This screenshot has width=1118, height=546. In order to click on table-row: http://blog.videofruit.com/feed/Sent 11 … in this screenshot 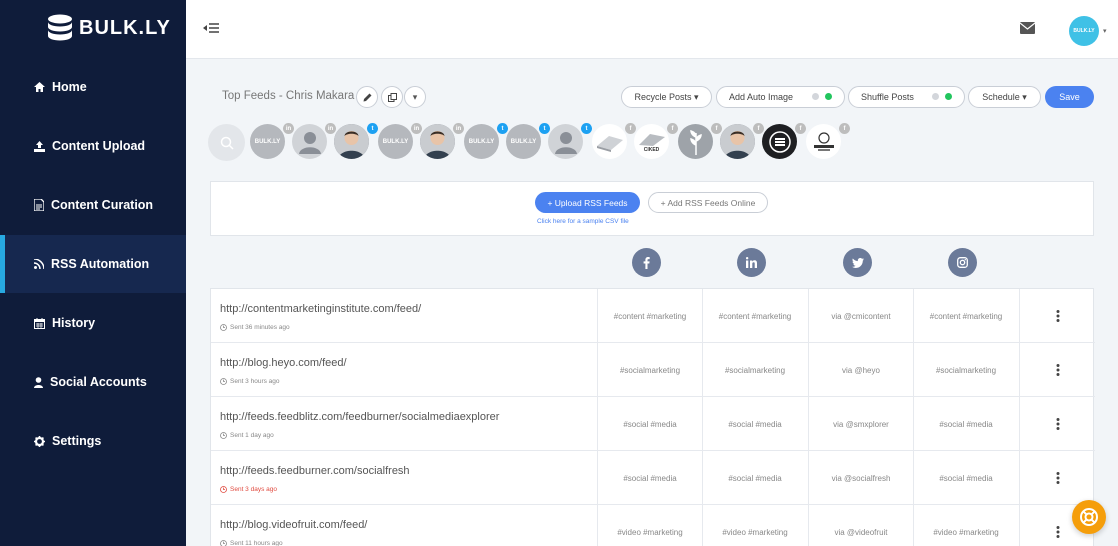, I will do `click(653, 525)`.